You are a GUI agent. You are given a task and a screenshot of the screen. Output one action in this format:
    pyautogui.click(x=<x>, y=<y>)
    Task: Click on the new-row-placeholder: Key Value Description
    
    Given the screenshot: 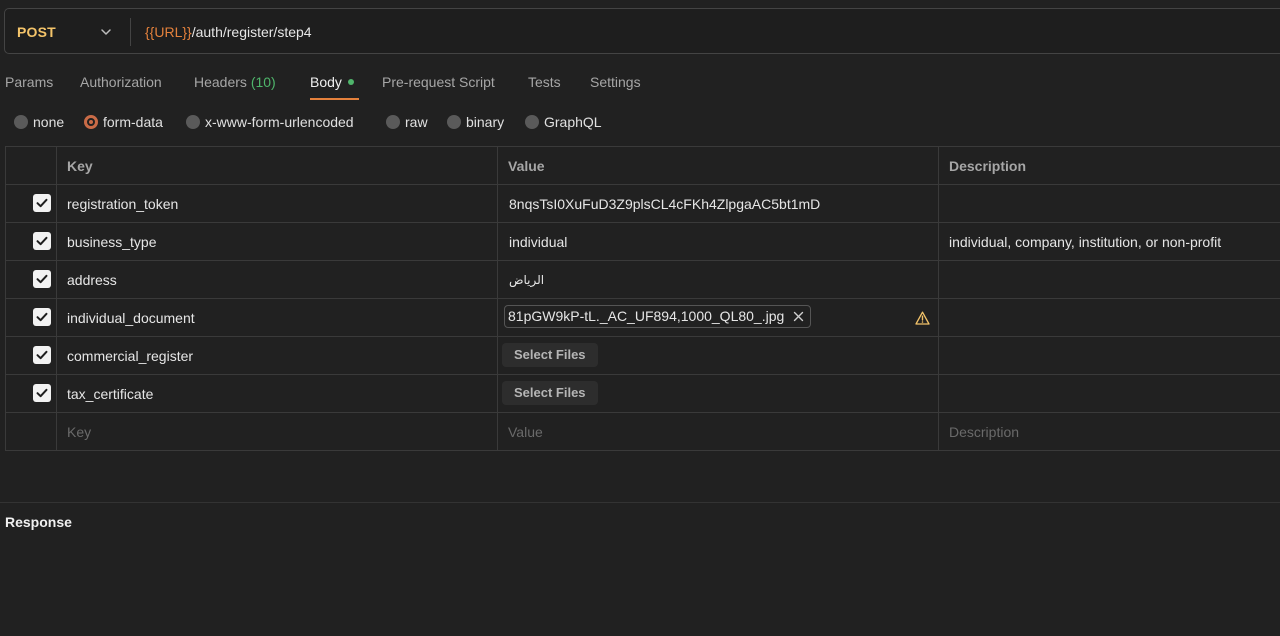 What is the action you would take?
    pyautogui.click(x=642, y=432)
    